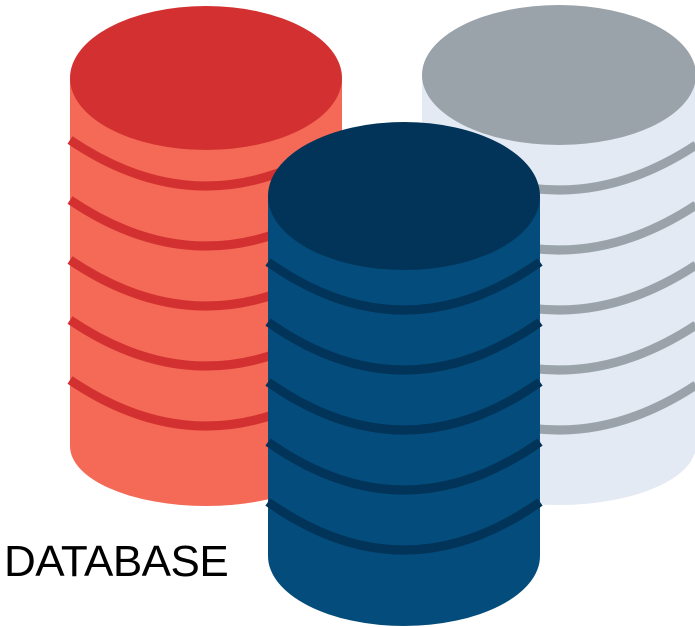  I want to click on caption-label: DATABASE, so click(116, 561).